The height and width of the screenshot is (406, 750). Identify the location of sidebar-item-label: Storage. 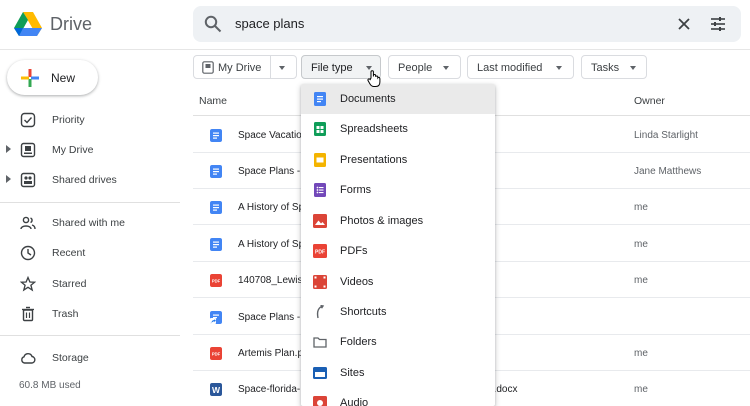
(70, 358).